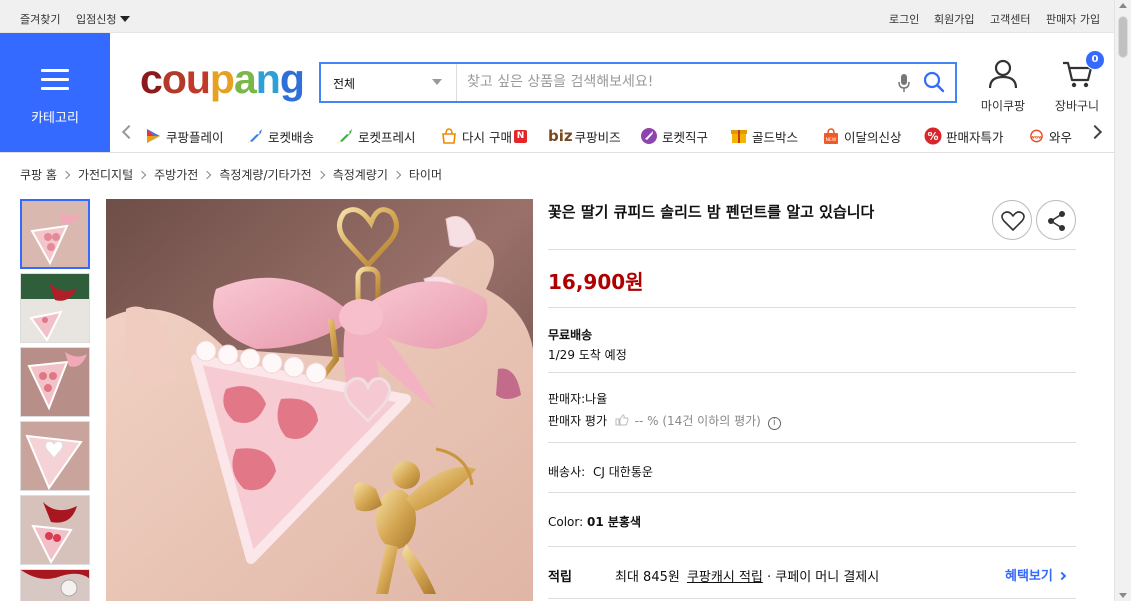 The width and height of the screenshot is (1131, 601). I want to click on seller-rating-label: 판매자 평가, so click(578, 421).